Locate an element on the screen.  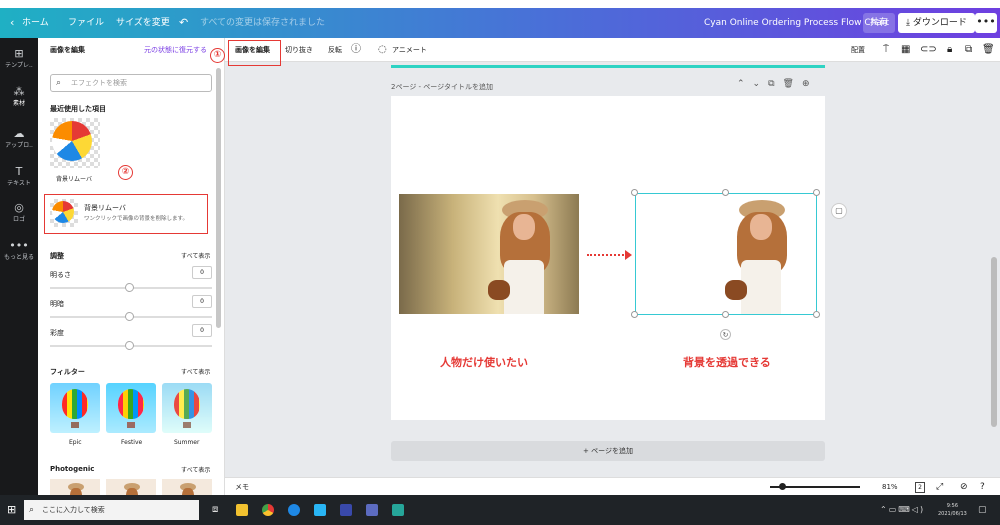
original-photo is located at coordinates (489, 254).